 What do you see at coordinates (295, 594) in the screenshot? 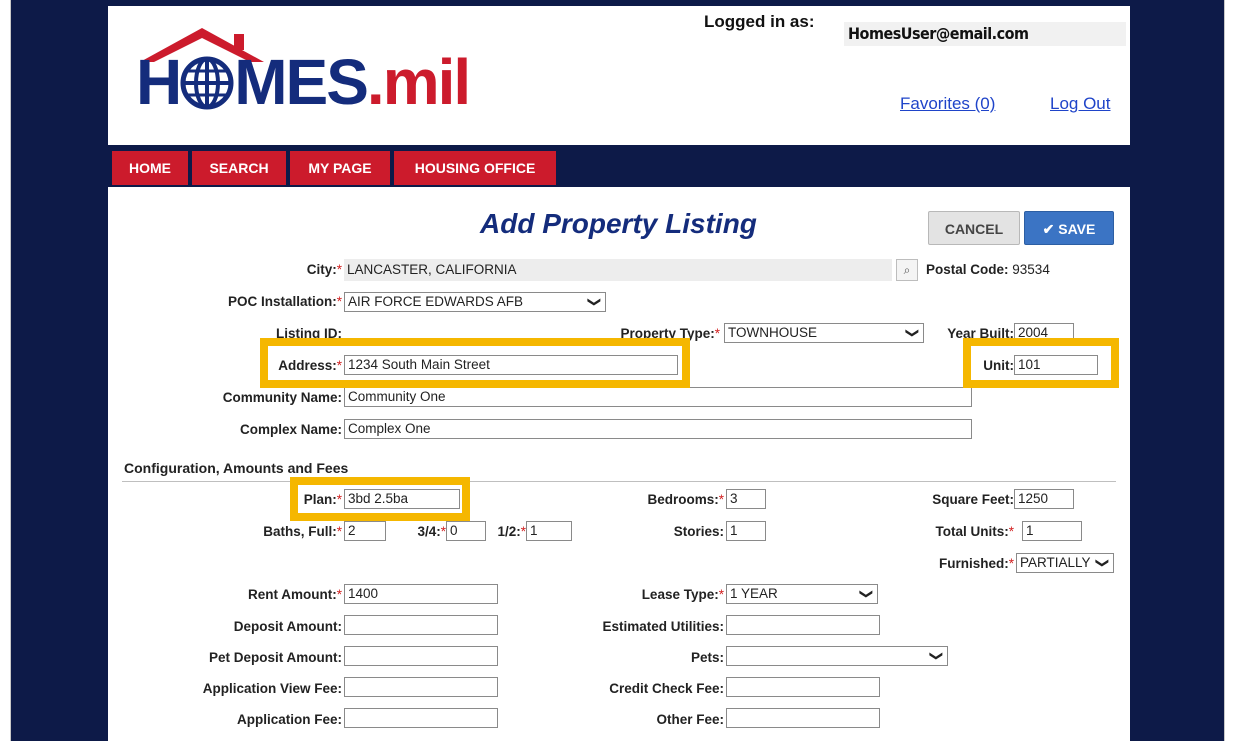
I see `rent-amount-label: Rent Amount:*` at bounding box center [295, 594].